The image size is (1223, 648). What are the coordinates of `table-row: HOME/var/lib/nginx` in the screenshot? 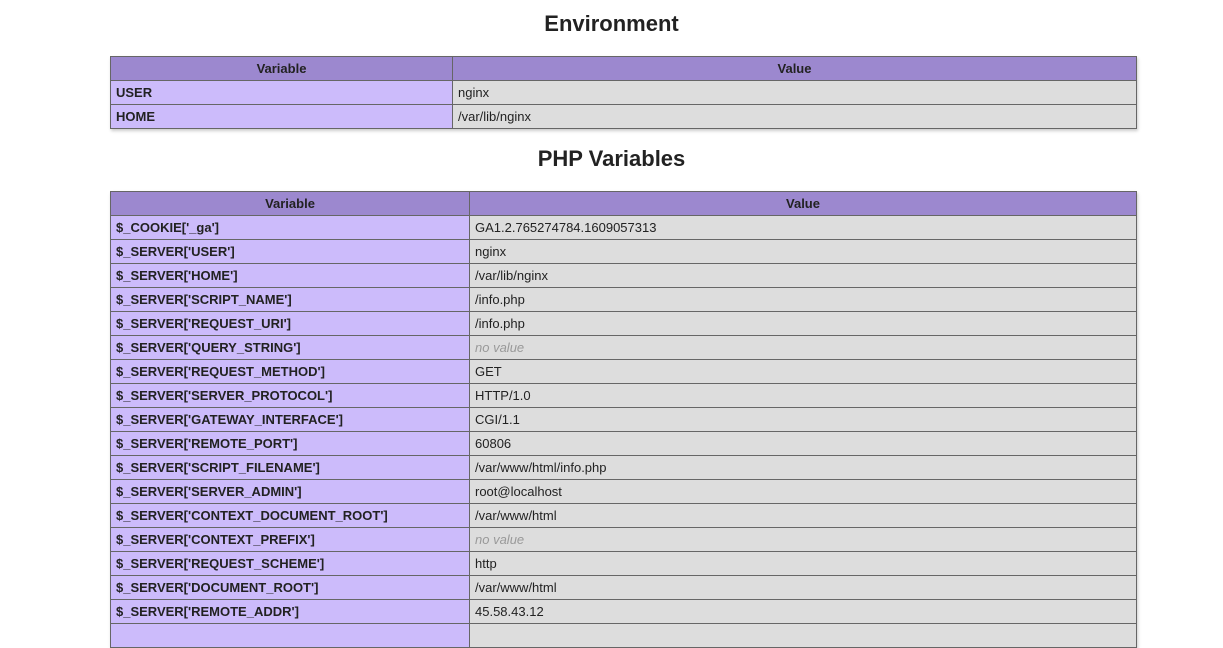 It's located at (623, 116).